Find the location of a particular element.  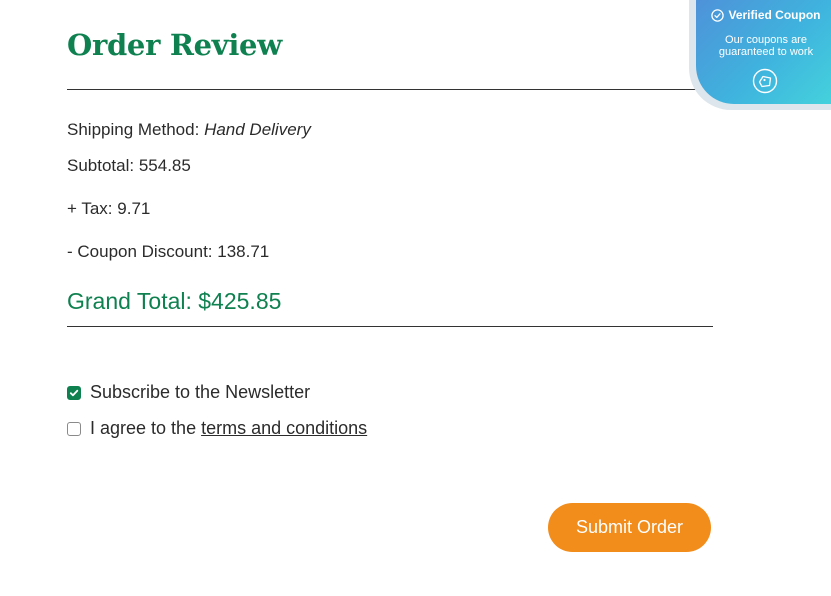

grand-total: Grand Total: $425.85 is located at coordinates (174, 301).